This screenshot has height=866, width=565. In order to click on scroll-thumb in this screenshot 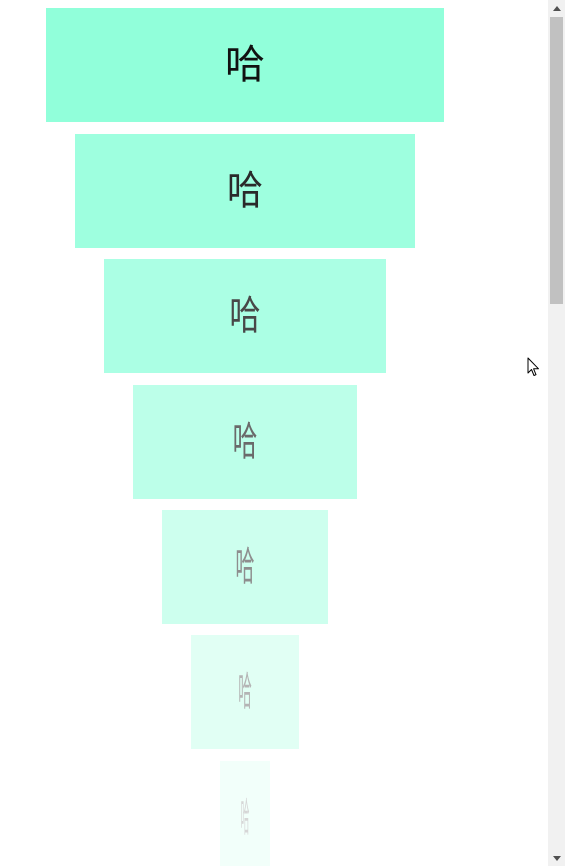, I will do `click(556, 160)`.